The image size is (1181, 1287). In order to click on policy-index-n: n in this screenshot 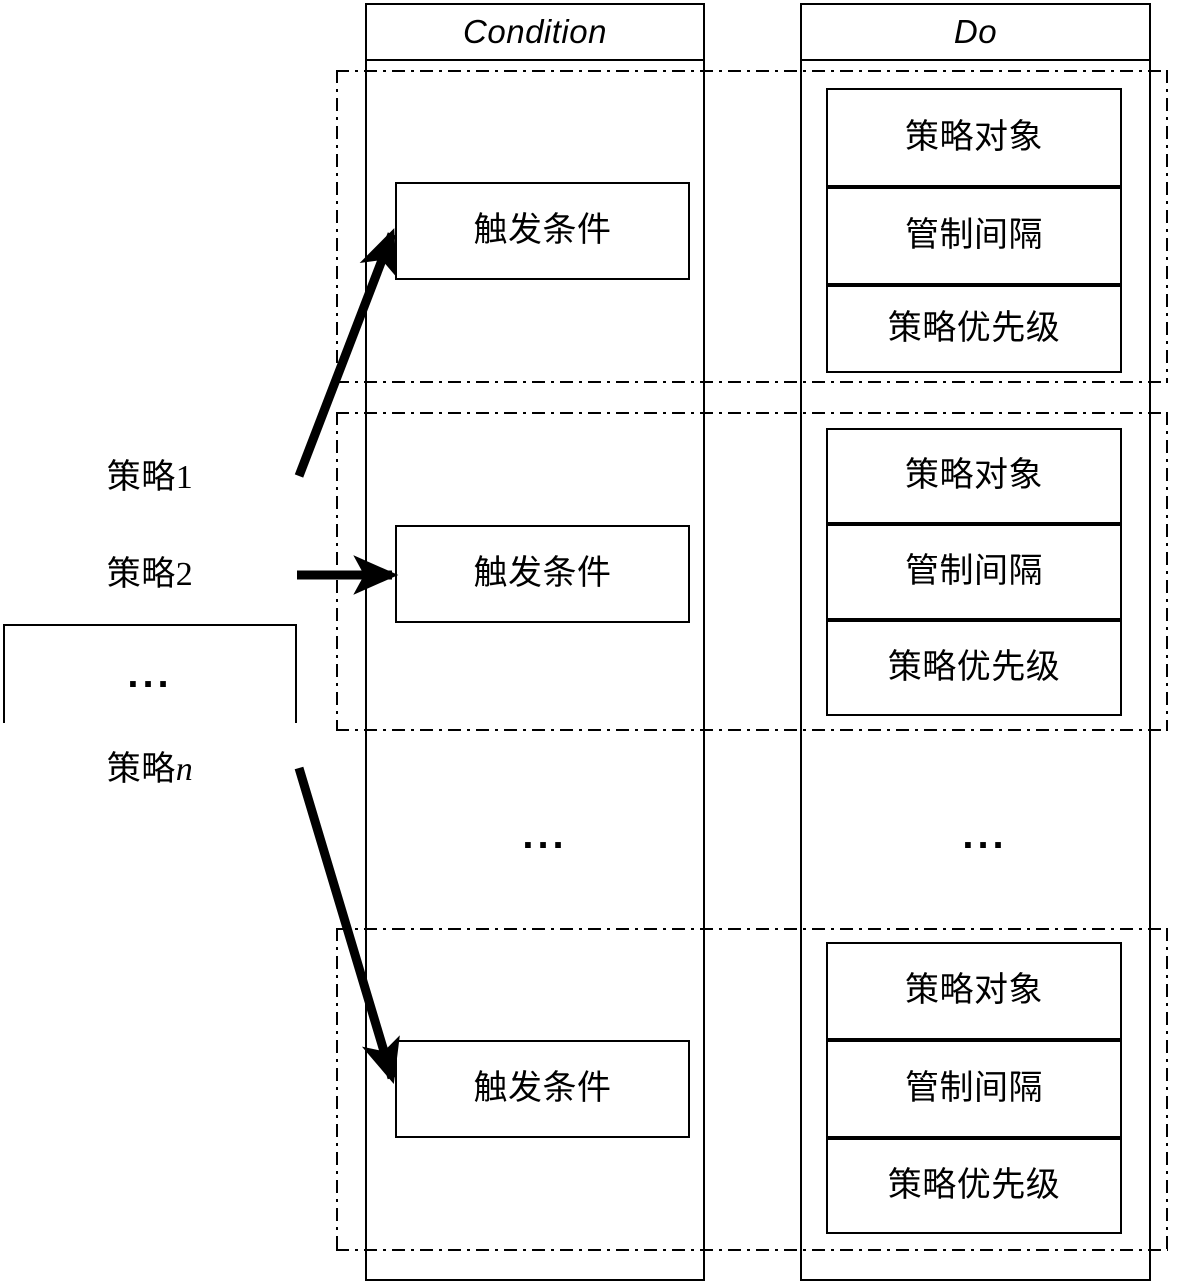, I will do `click(184, 769)`.